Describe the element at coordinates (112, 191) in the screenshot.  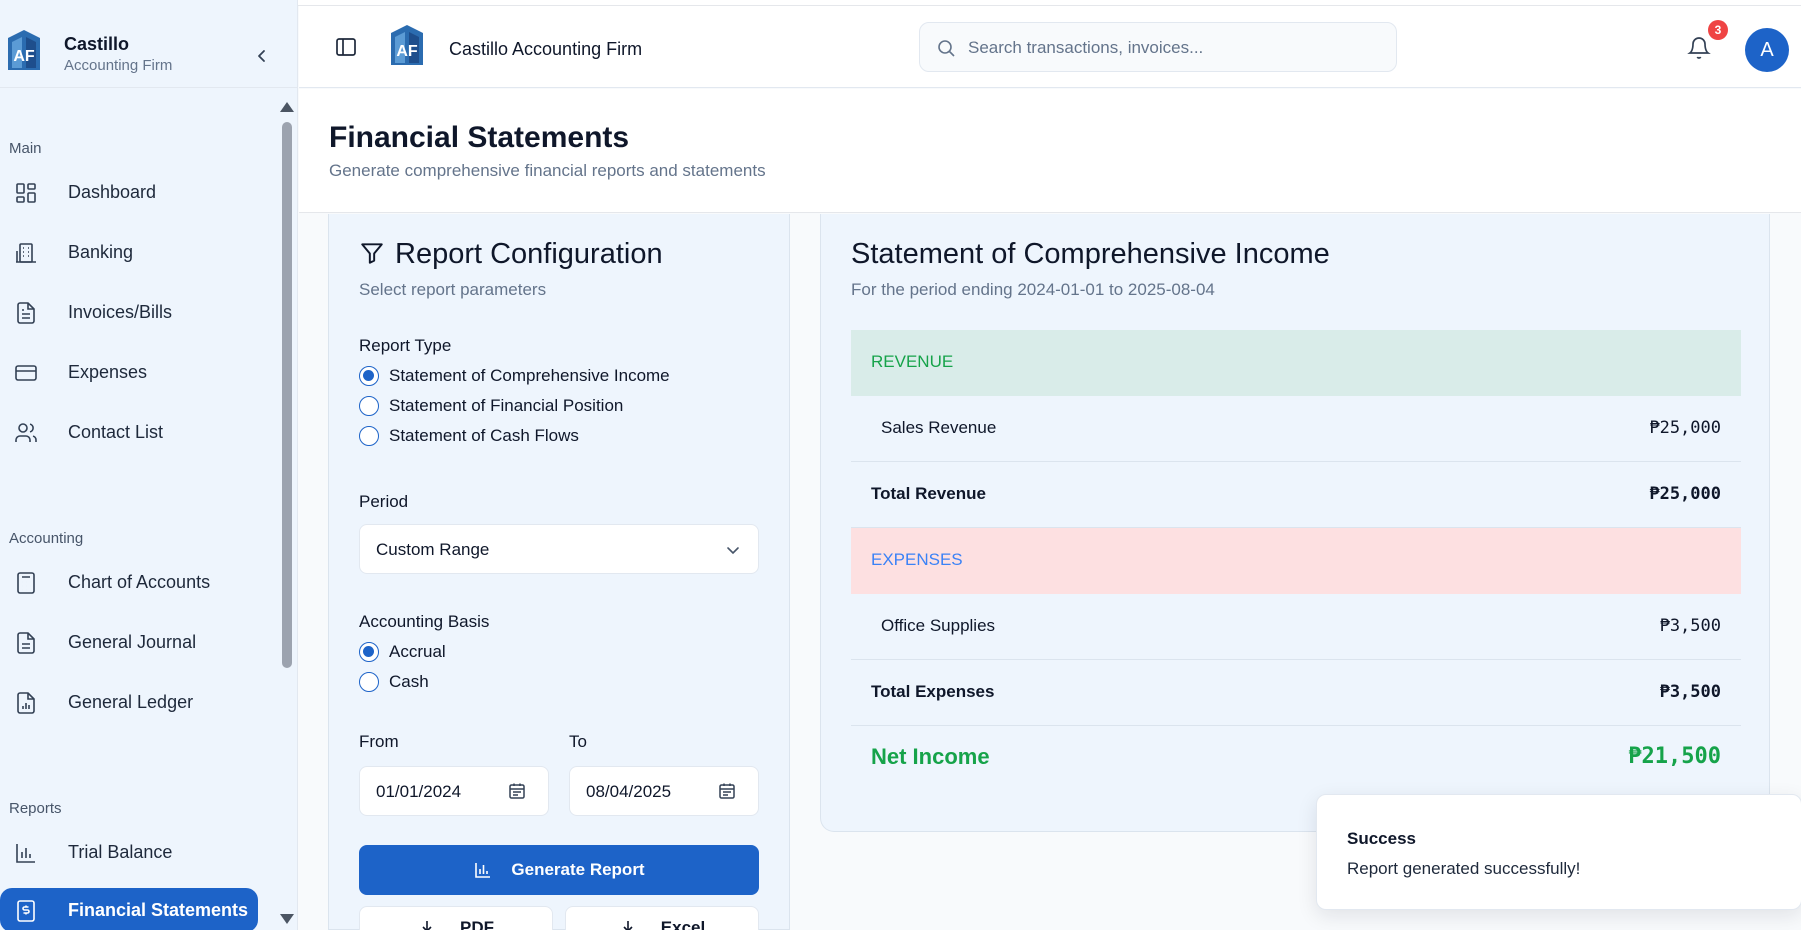
I see `sidebar-item-label: Dashboard` at that location.